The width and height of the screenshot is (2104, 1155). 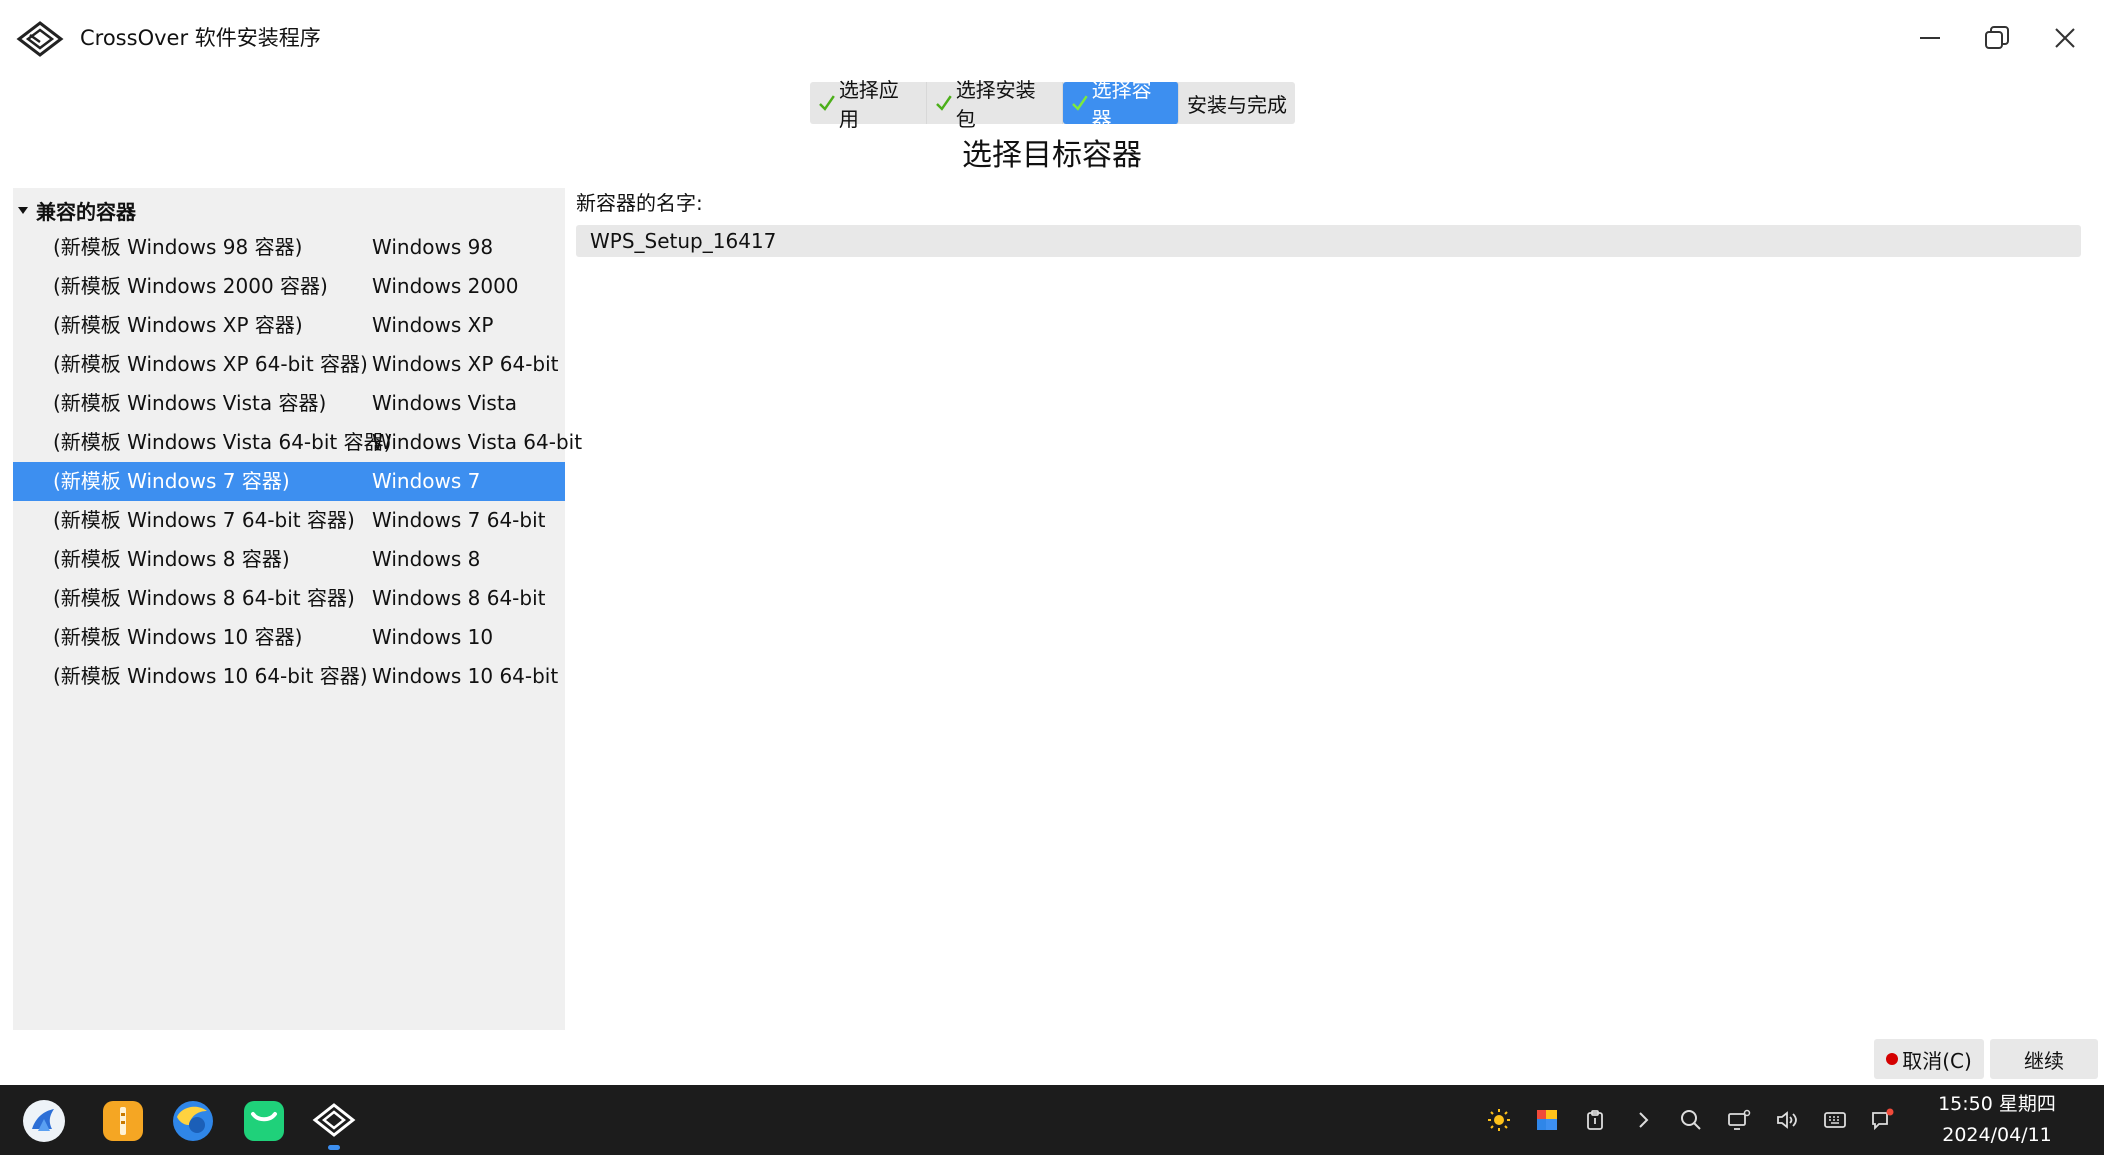 I want to click on window-title: CrossOver 软件安装程序, so click(x=200, y=38).